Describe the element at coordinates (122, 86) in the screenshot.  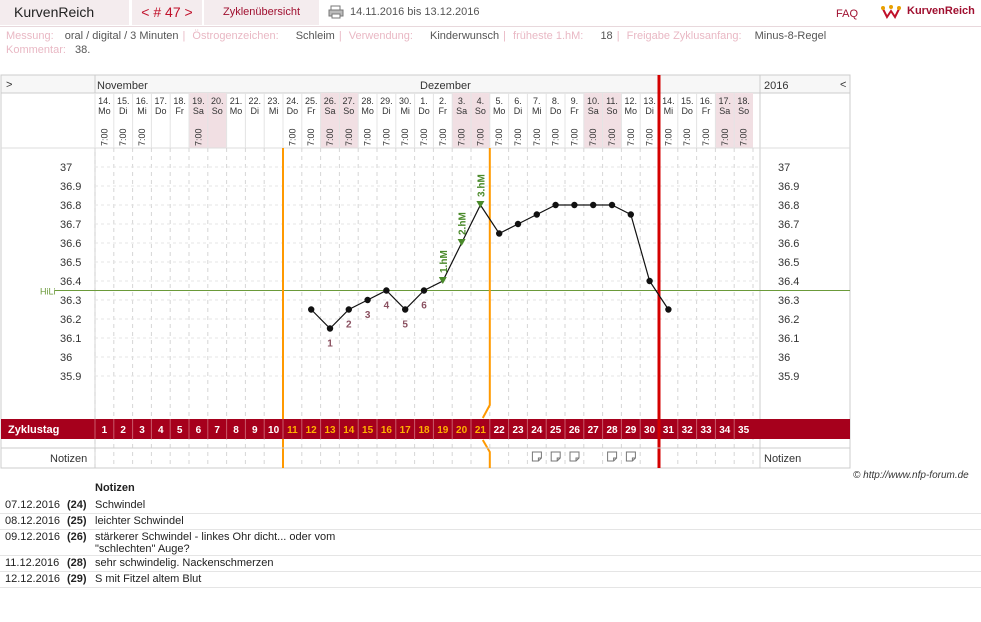
I see `month-label-november: November` at that location.